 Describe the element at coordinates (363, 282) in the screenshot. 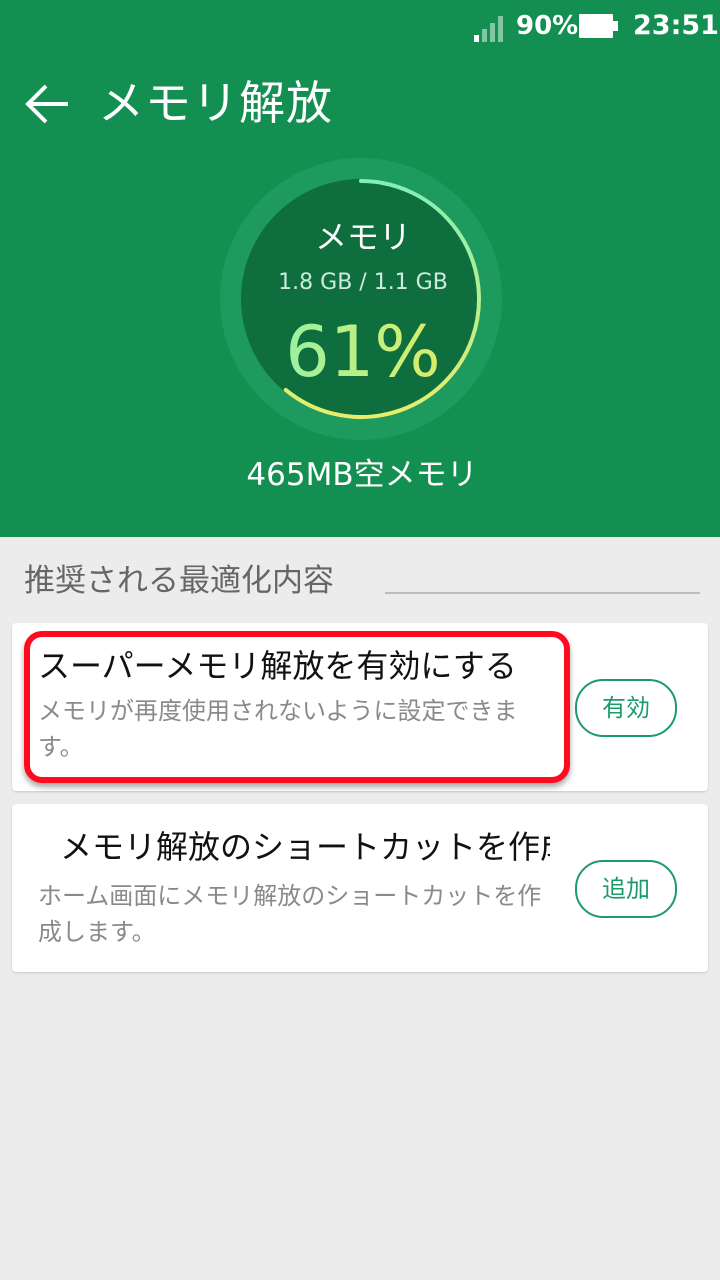

I see `memory-usage-text: 1.8 GB / 1.1 GB` at that location.